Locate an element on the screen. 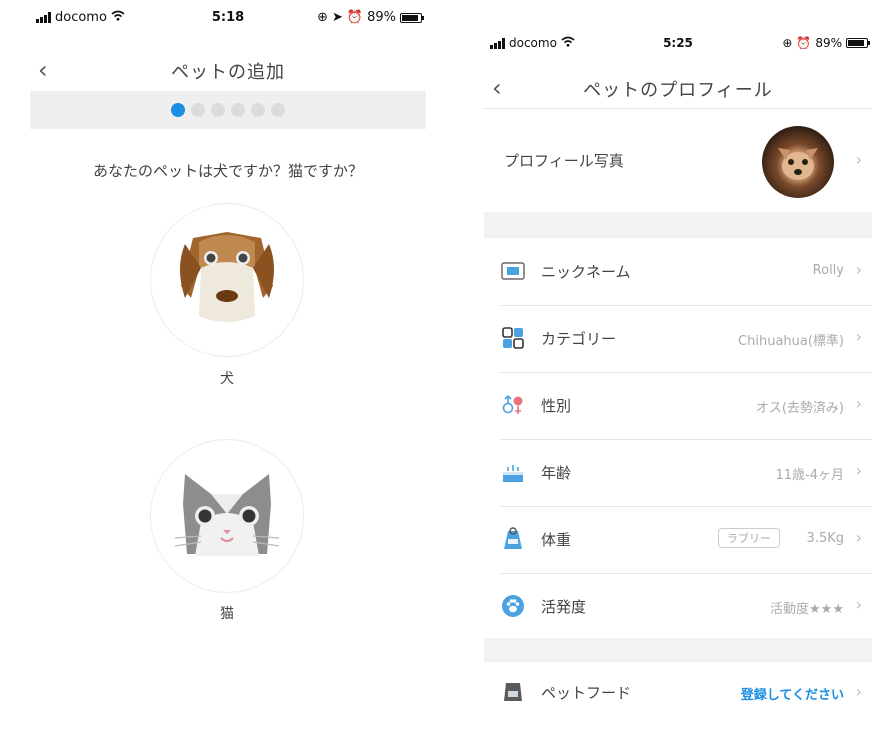 This screenshot has height=741, width=891. cat-face-icon is located at coordinates (227, 515).